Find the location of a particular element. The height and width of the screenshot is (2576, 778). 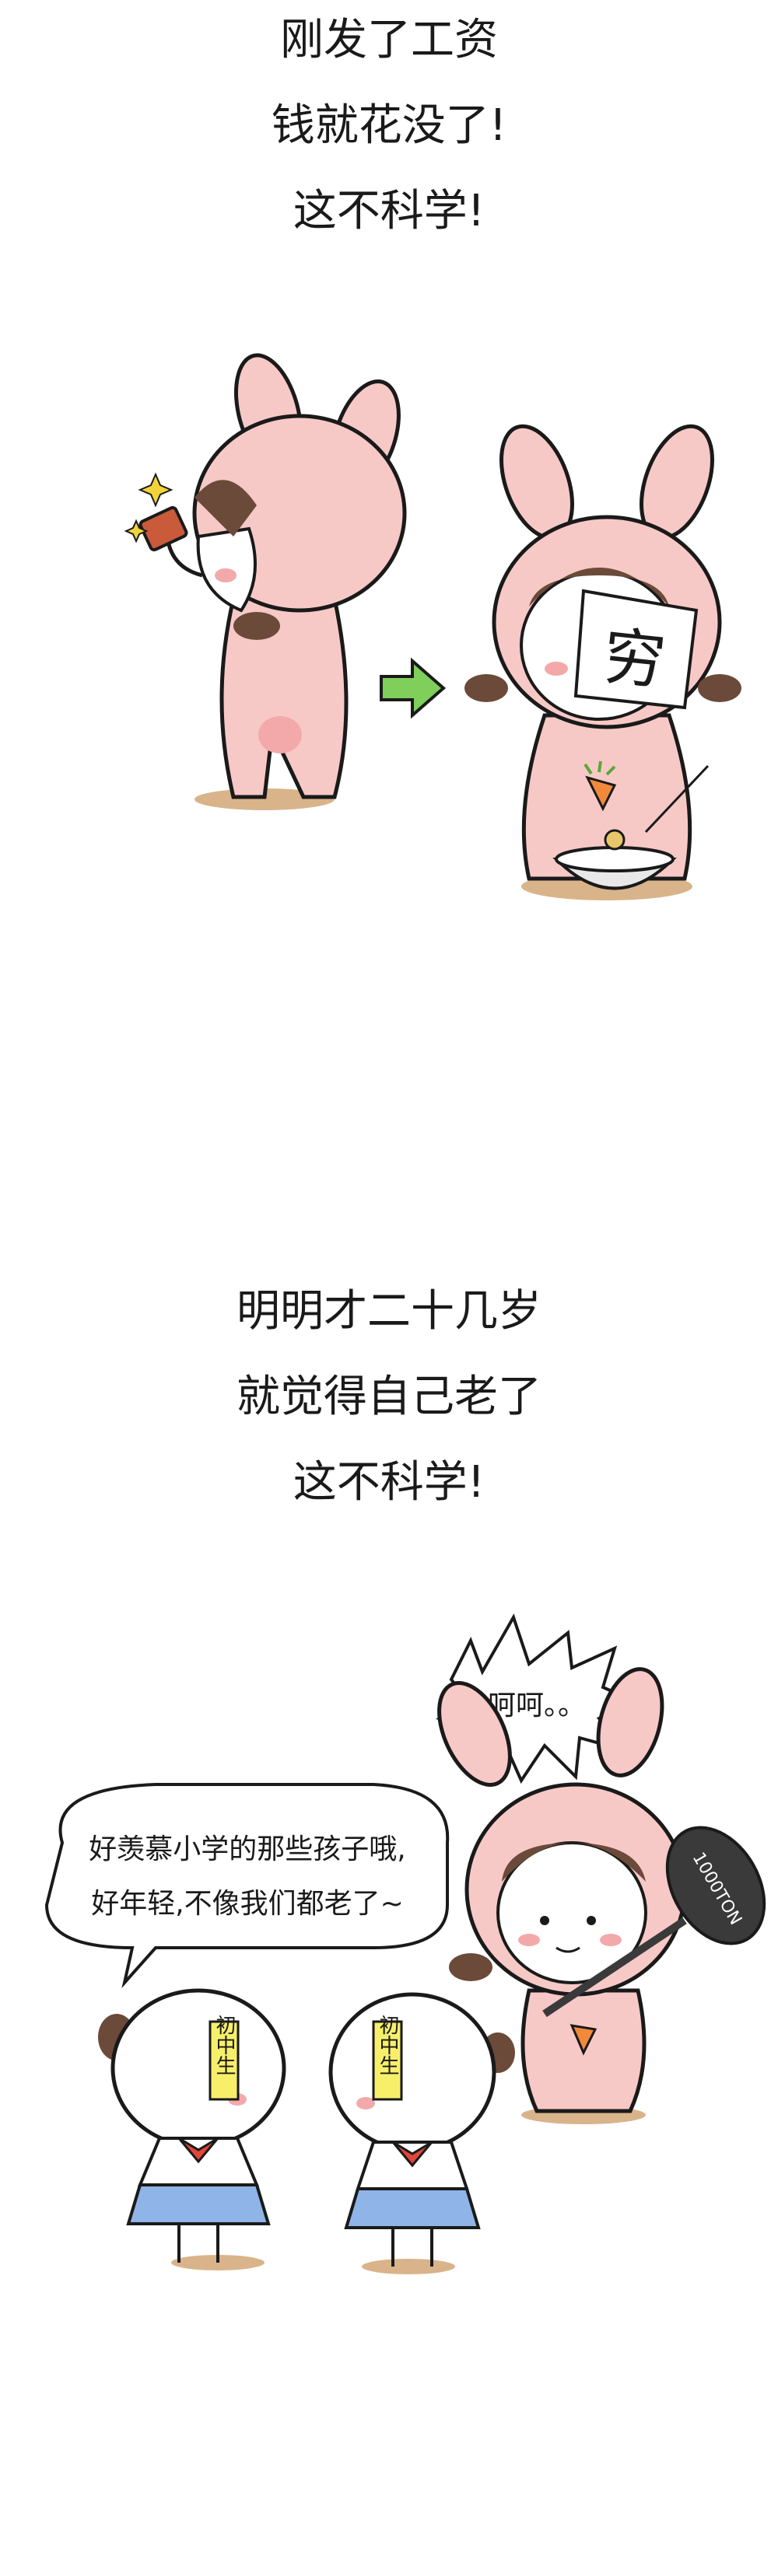

caption-line-5: 就觉得自己老了 is located at coordinates (389, 1397).